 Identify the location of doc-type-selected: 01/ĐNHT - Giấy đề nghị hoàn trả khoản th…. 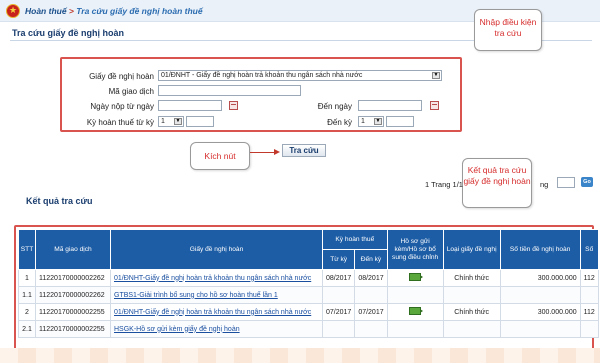
(262, 75).